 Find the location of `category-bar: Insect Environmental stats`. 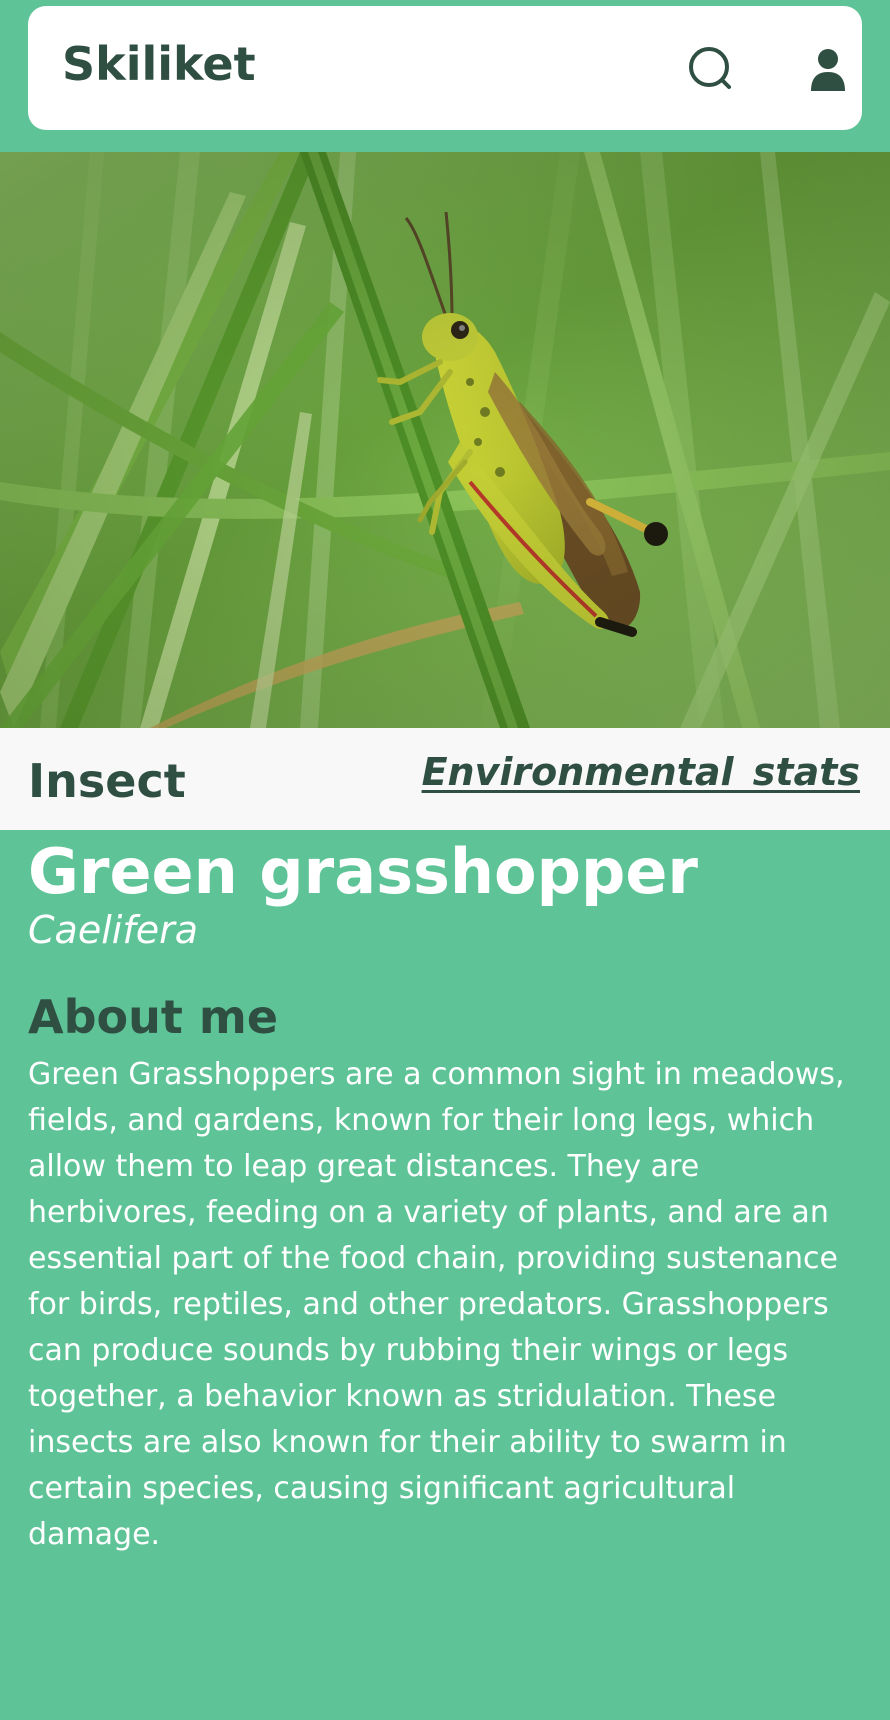

category-bar: Insect Environmental stats is located at coordinates (445, 779).